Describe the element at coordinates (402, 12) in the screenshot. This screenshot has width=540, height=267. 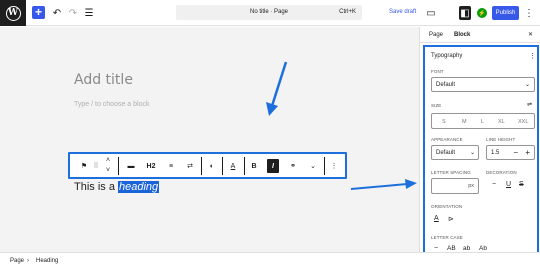
I see `save-draft-button: Save draft` at that location.